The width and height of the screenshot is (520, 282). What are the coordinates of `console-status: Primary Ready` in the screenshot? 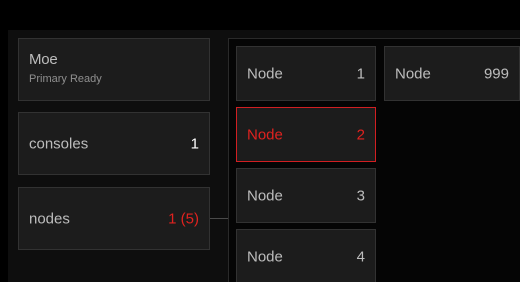 It's located at (65, 79).